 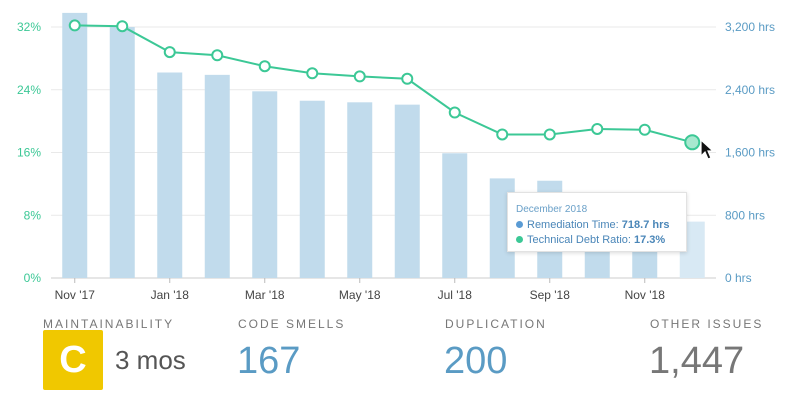 I want to click on x-tick-label: Jan '18, so click(x=170, y=295).